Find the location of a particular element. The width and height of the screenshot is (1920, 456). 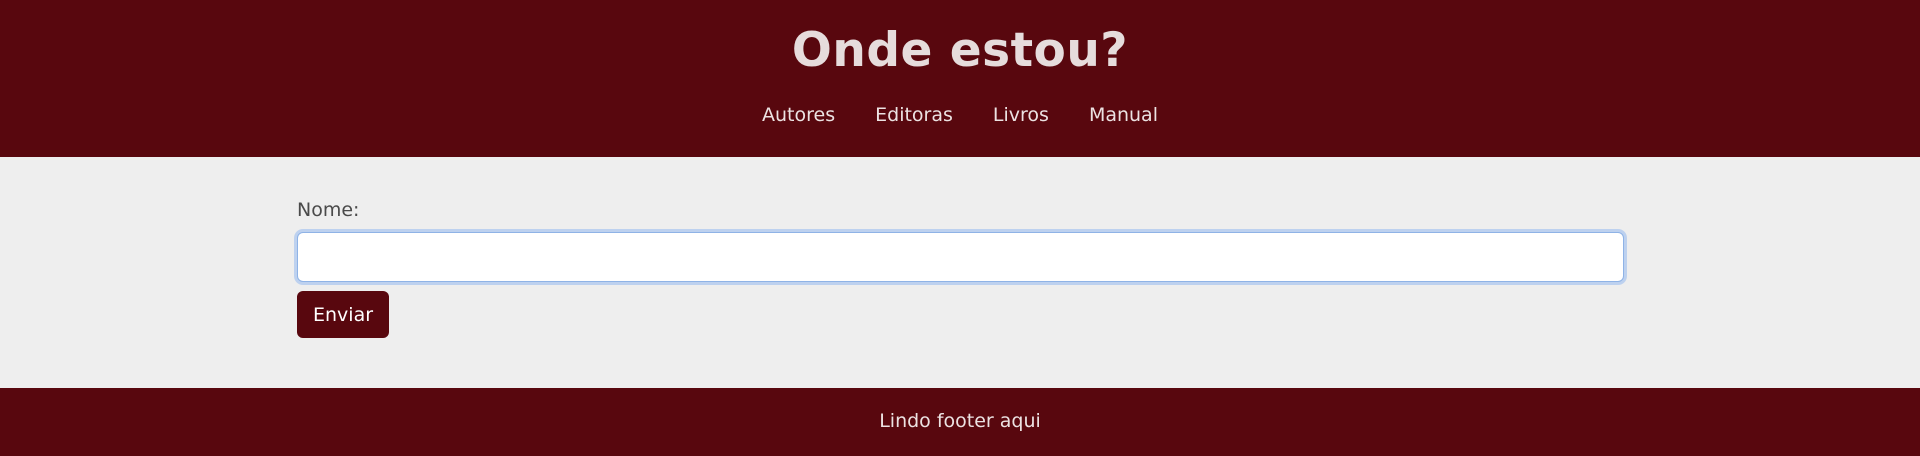

site-footer: Lindo footer aqui is located at coordinates (960, 422).